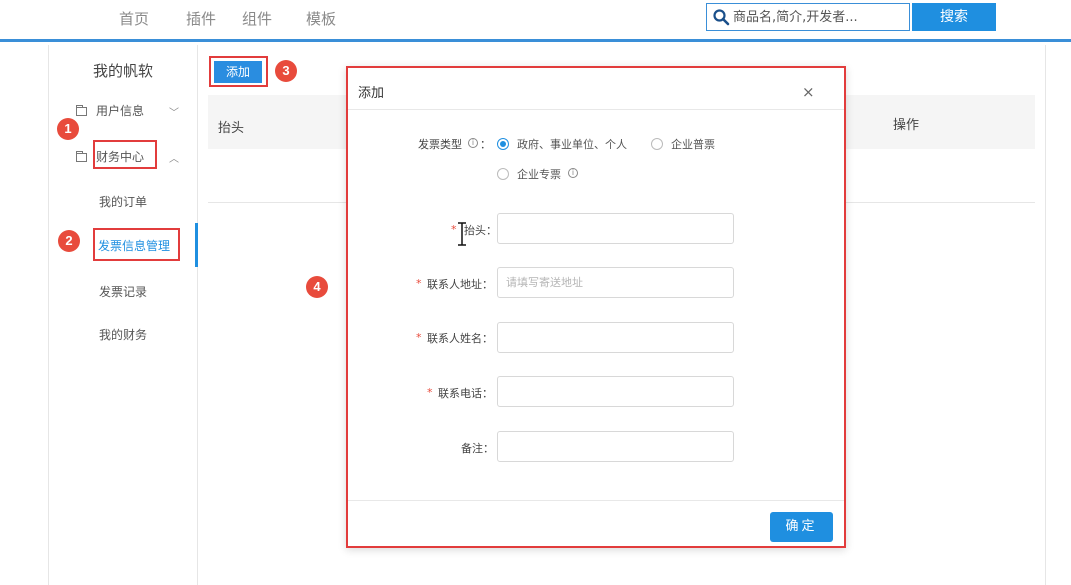  Describe the element at coordinates (136, 244) in the screenshot. I see `annotation-box-invoice-info` at that location.